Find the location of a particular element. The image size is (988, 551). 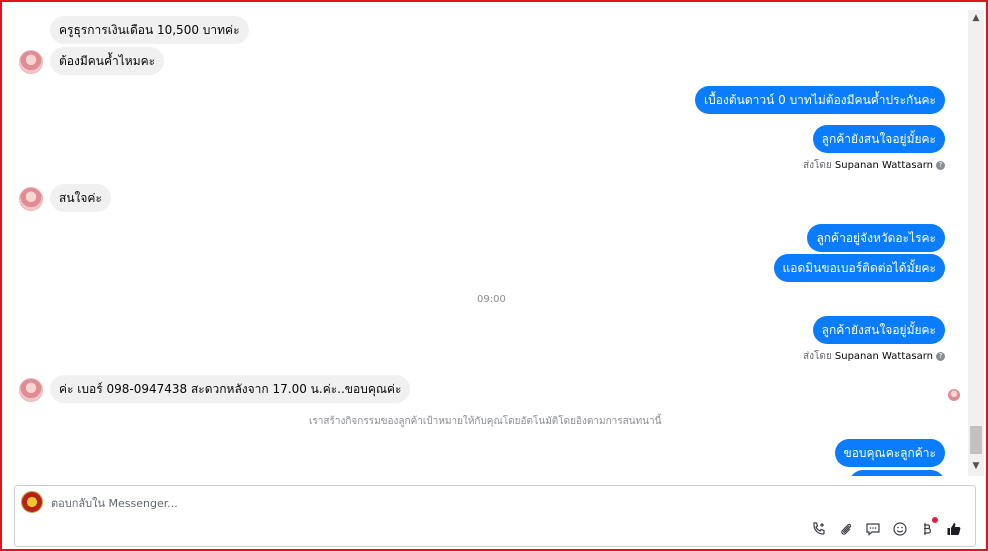

composer-toolbar is located at coordinates (886, 528).